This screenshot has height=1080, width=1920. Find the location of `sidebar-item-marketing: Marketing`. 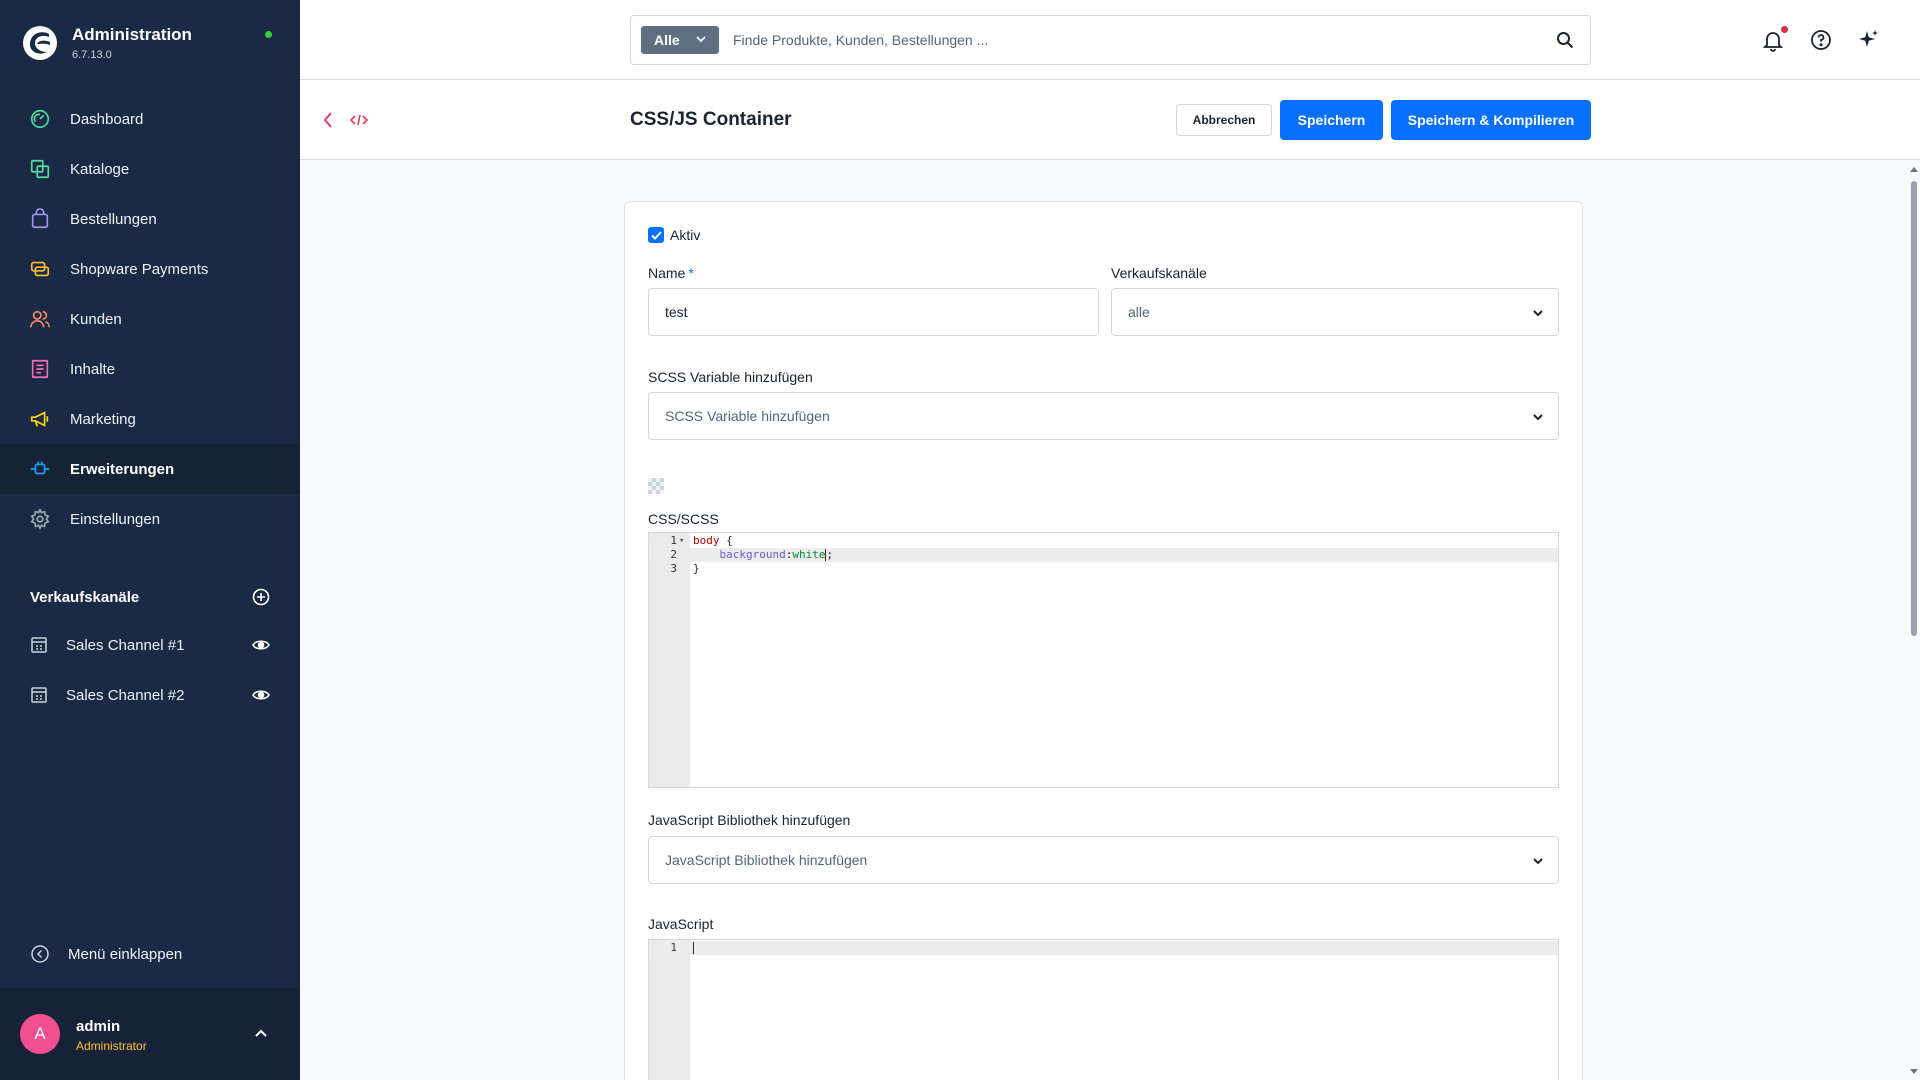

sidebar-item-marketing: Marketing is located at coordinates (150, 419).